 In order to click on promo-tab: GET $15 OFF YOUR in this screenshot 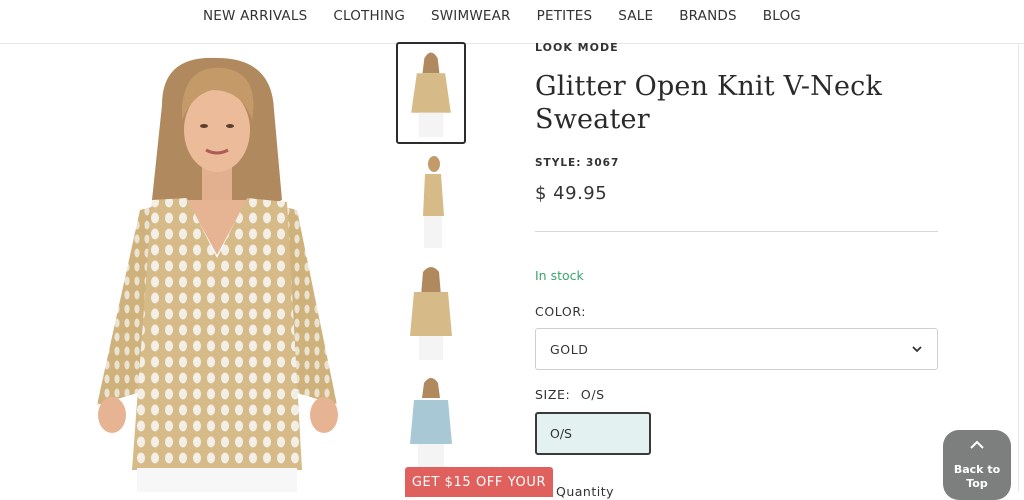, I will do `click(479, 482)`.